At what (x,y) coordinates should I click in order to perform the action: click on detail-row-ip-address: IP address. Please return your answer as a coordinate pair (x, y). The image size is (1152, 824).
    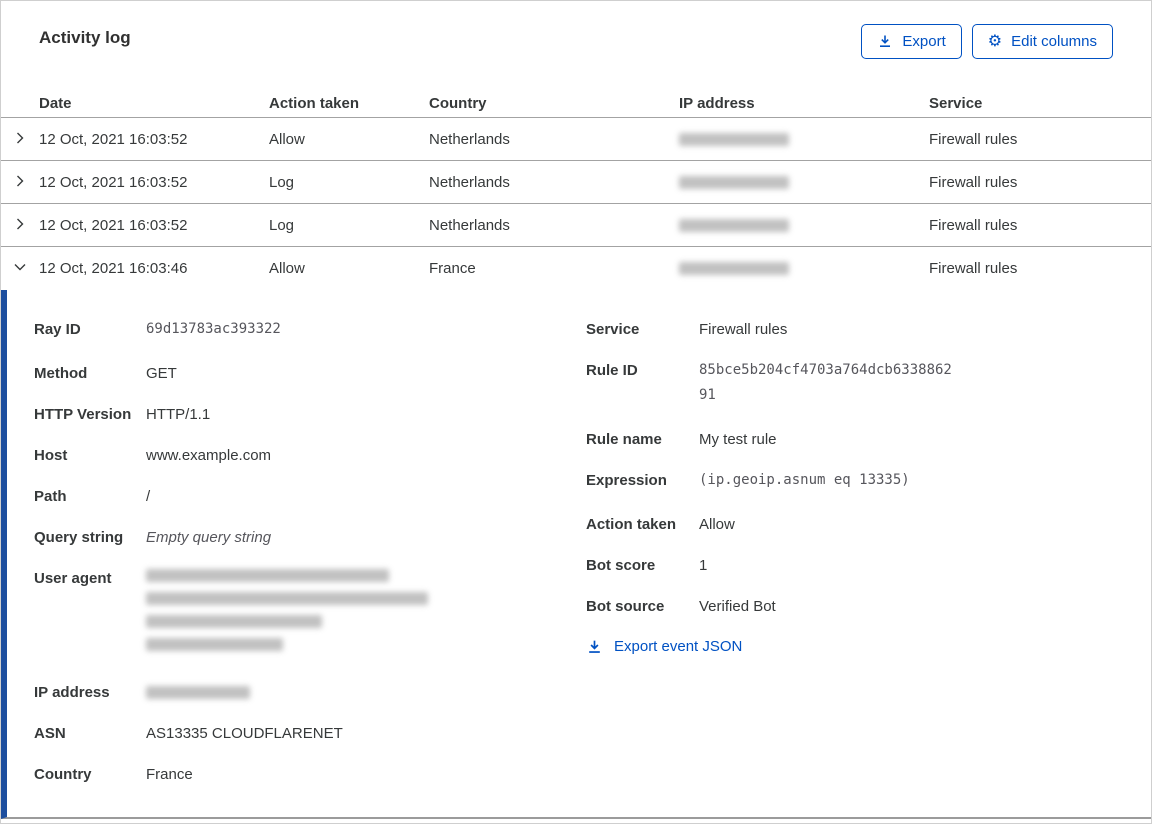
    Looking at the image, I should click on (310, 692).